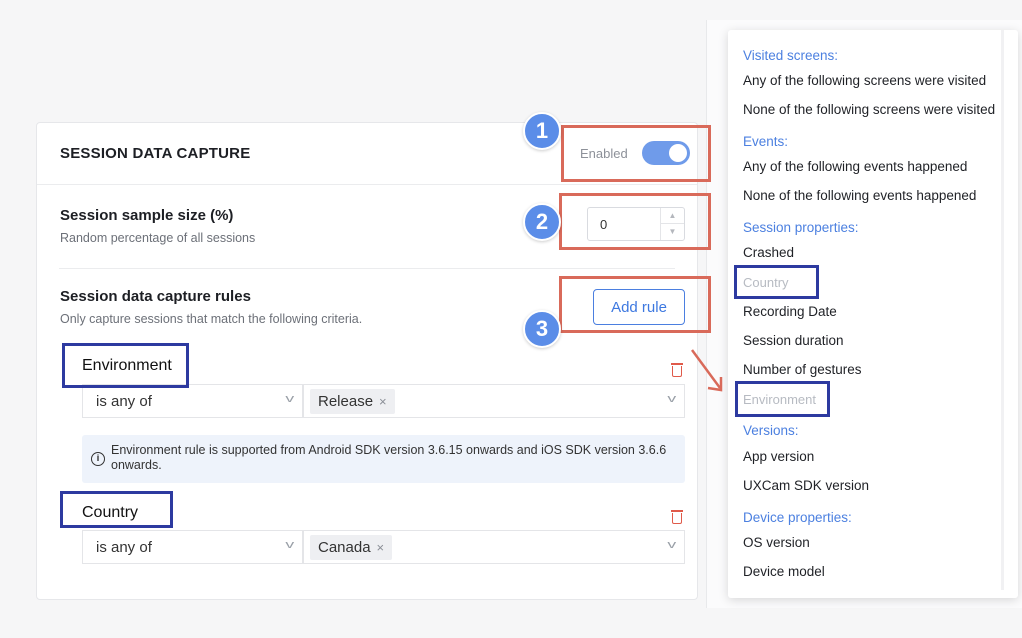  I want to click on country-values-select: Canada × v, so click(494, 547).